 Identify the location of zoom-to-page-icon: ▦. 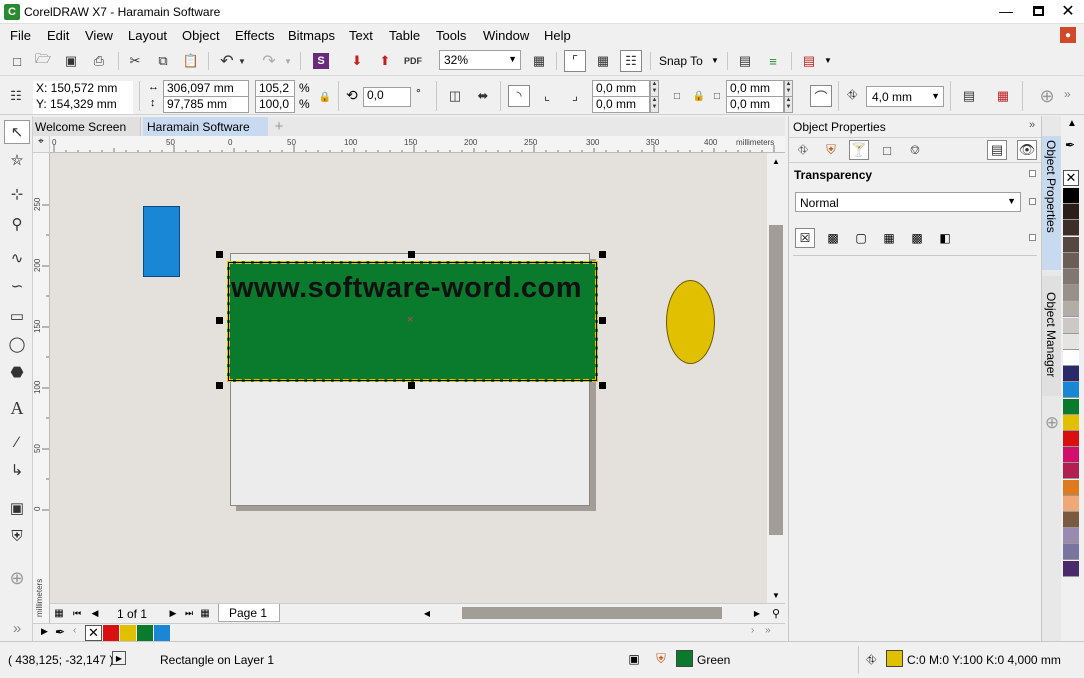
(539, 61).